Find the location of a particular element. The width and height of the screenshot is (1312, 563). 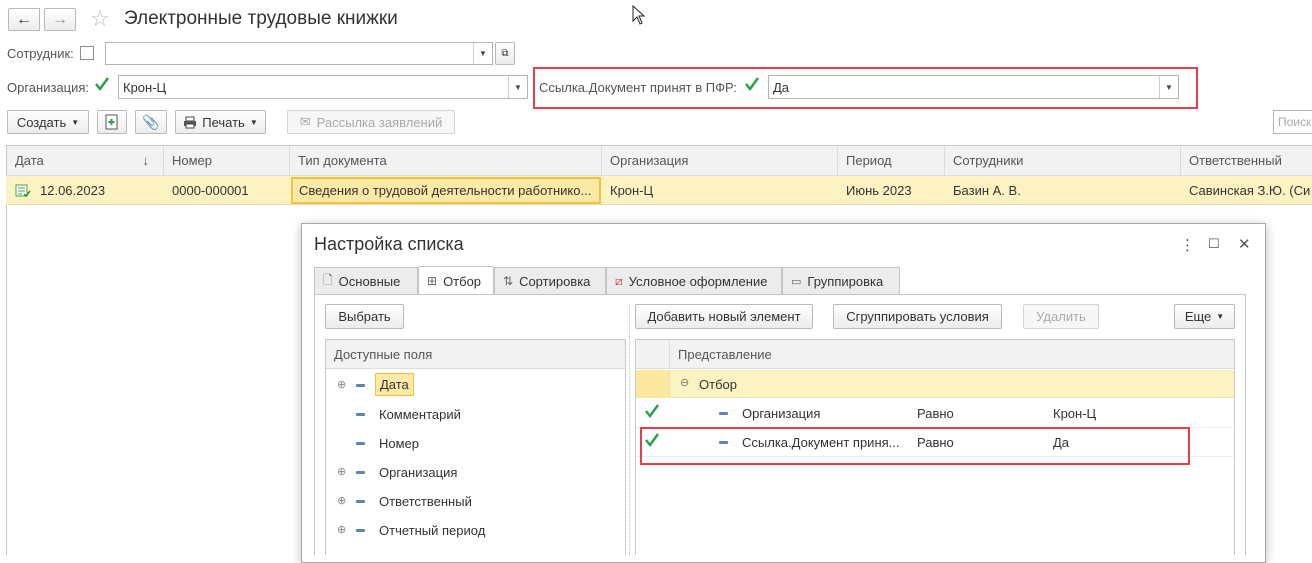

condition-field: Организация is located at coordinates (781, 413).